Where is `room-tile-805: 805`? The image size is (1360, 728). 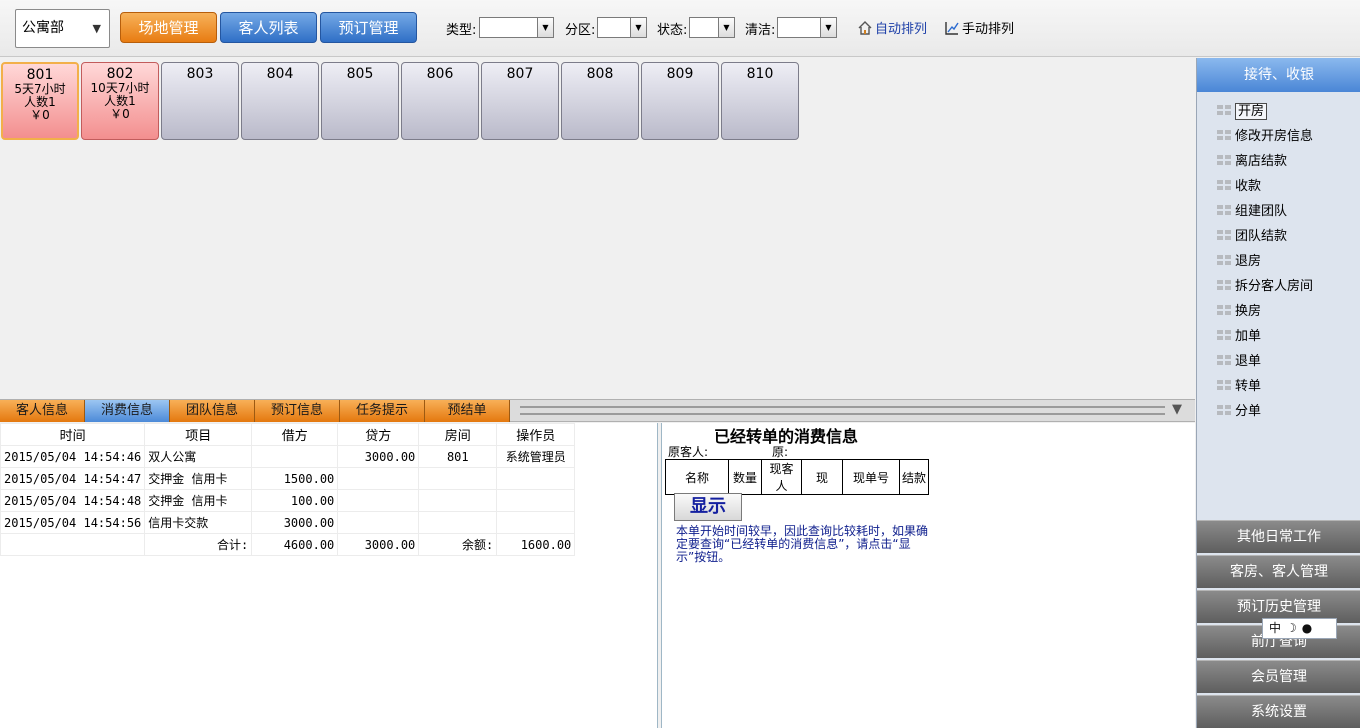
room-tile-805: 805 is located at coordinates (360, 101).